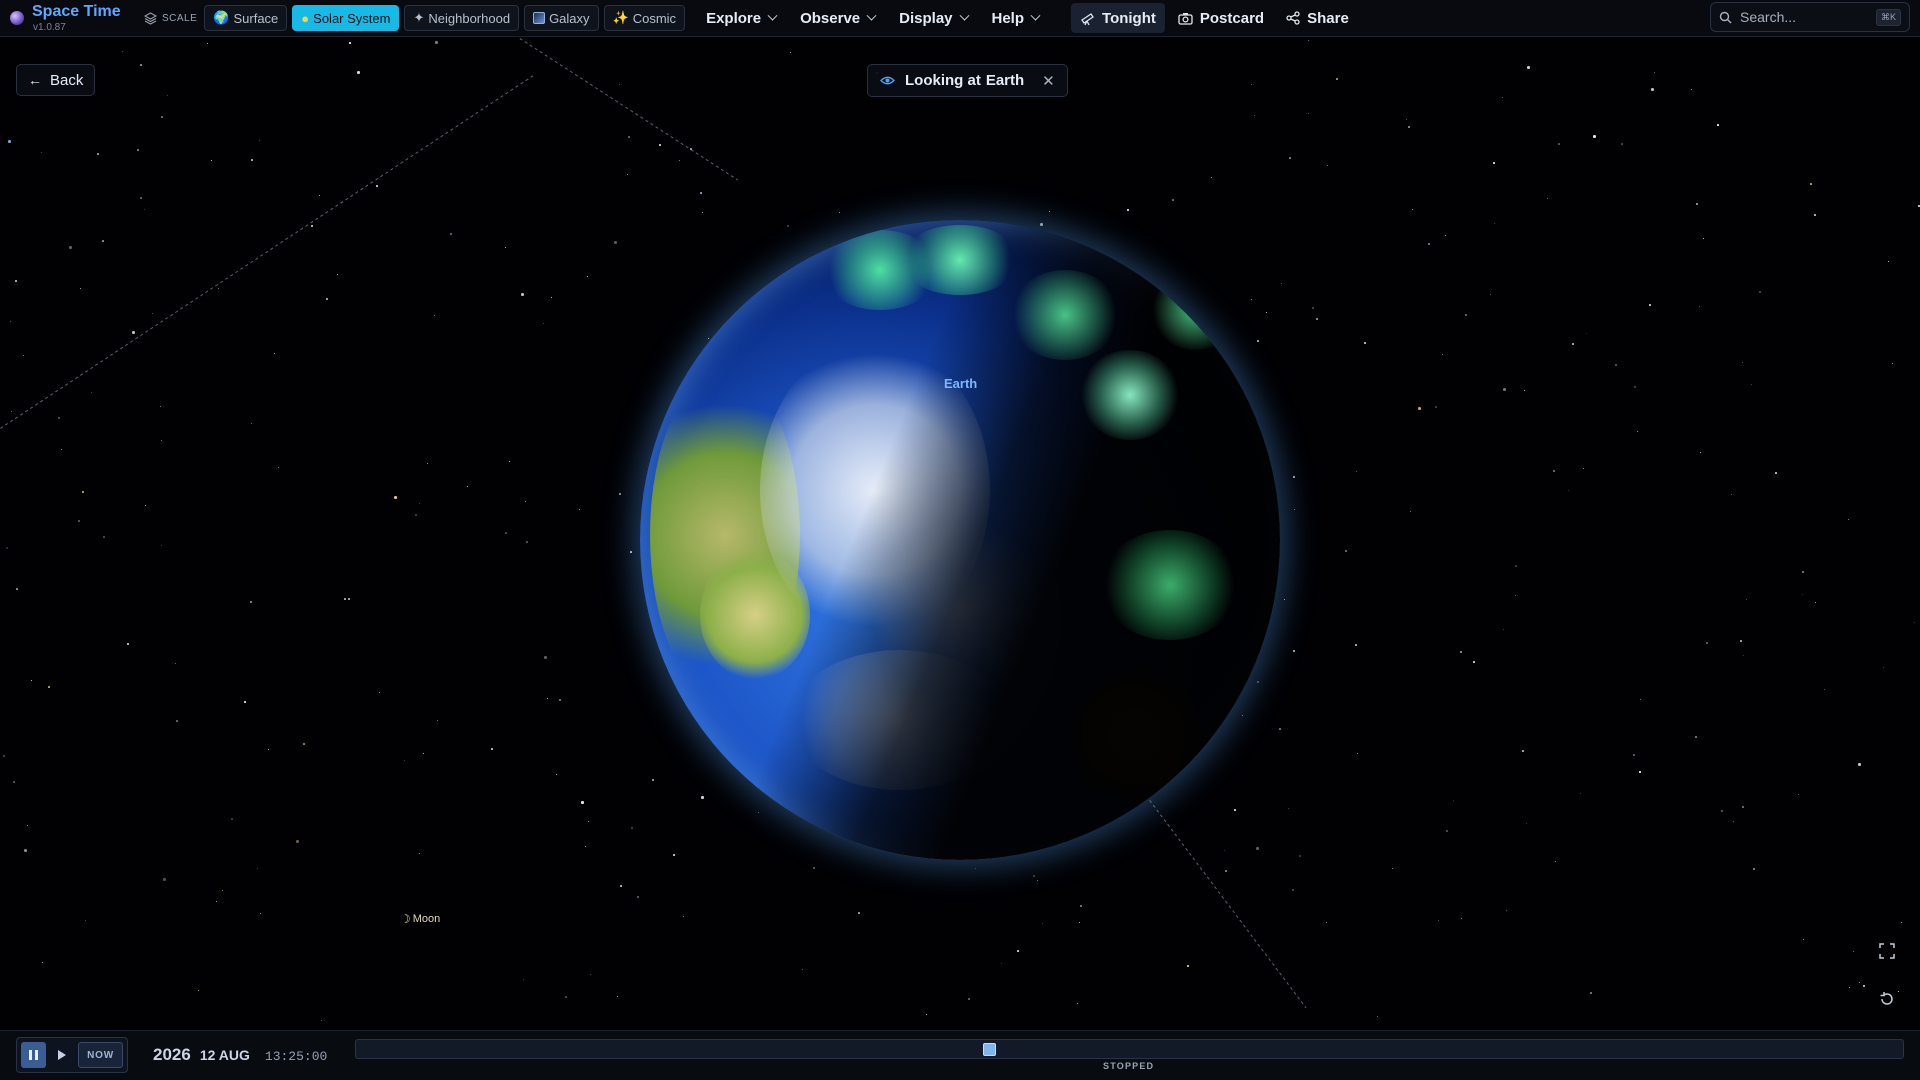  I want to click on moon-icon: ☽, so click(405, 919).